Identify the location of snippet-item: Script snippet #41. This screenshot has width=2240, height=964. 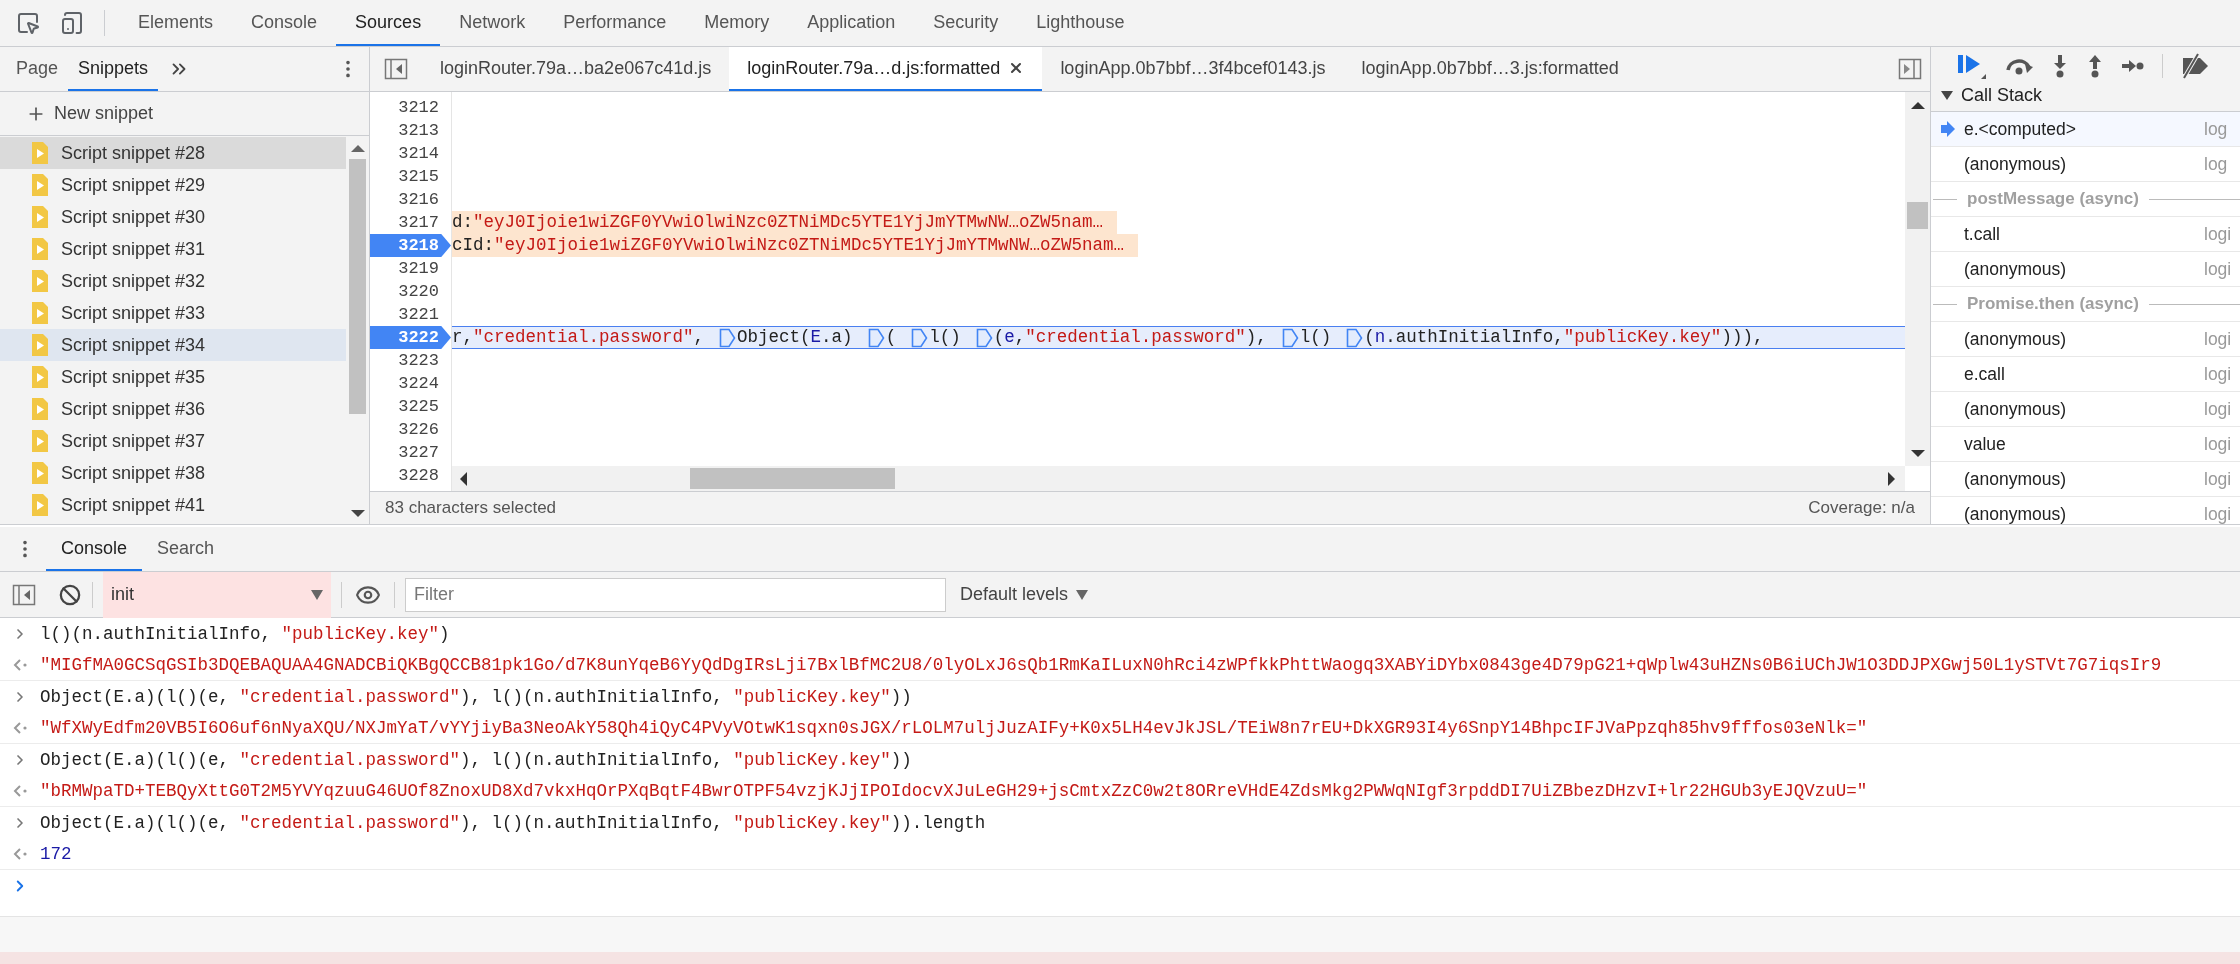
(173, 505).